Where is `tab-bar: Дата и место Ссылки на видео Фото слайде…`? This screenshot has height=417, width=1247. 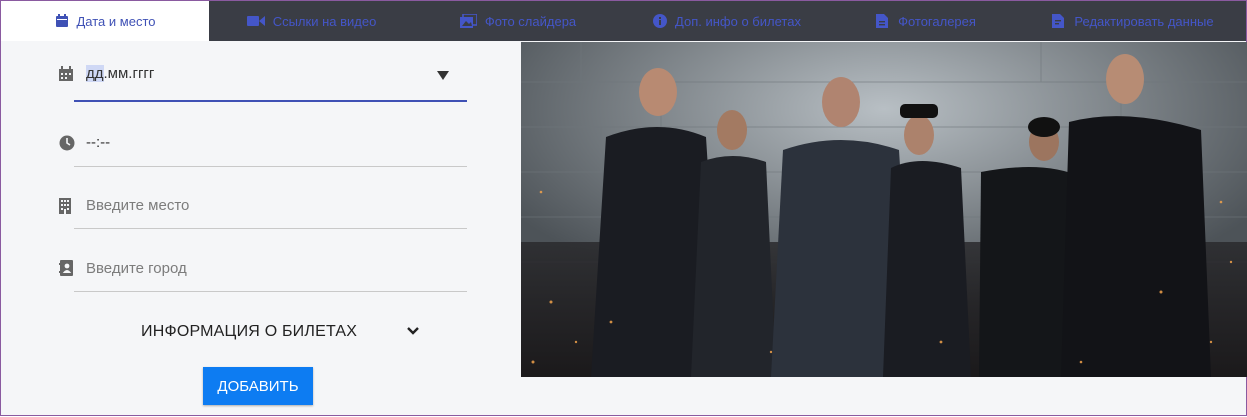
tab-bar: Дата и место Ссылки на видео Фото слайде… is located at coordinates (623, 21).